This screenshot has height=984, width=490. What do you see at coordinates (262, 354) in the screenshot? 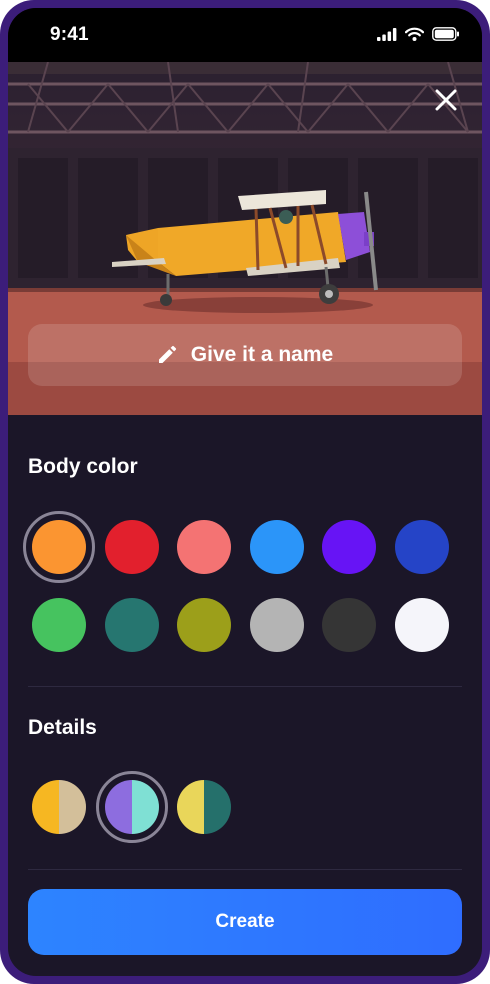
I see `name-button-label: Give it a name` at bounding box center [262, 354].